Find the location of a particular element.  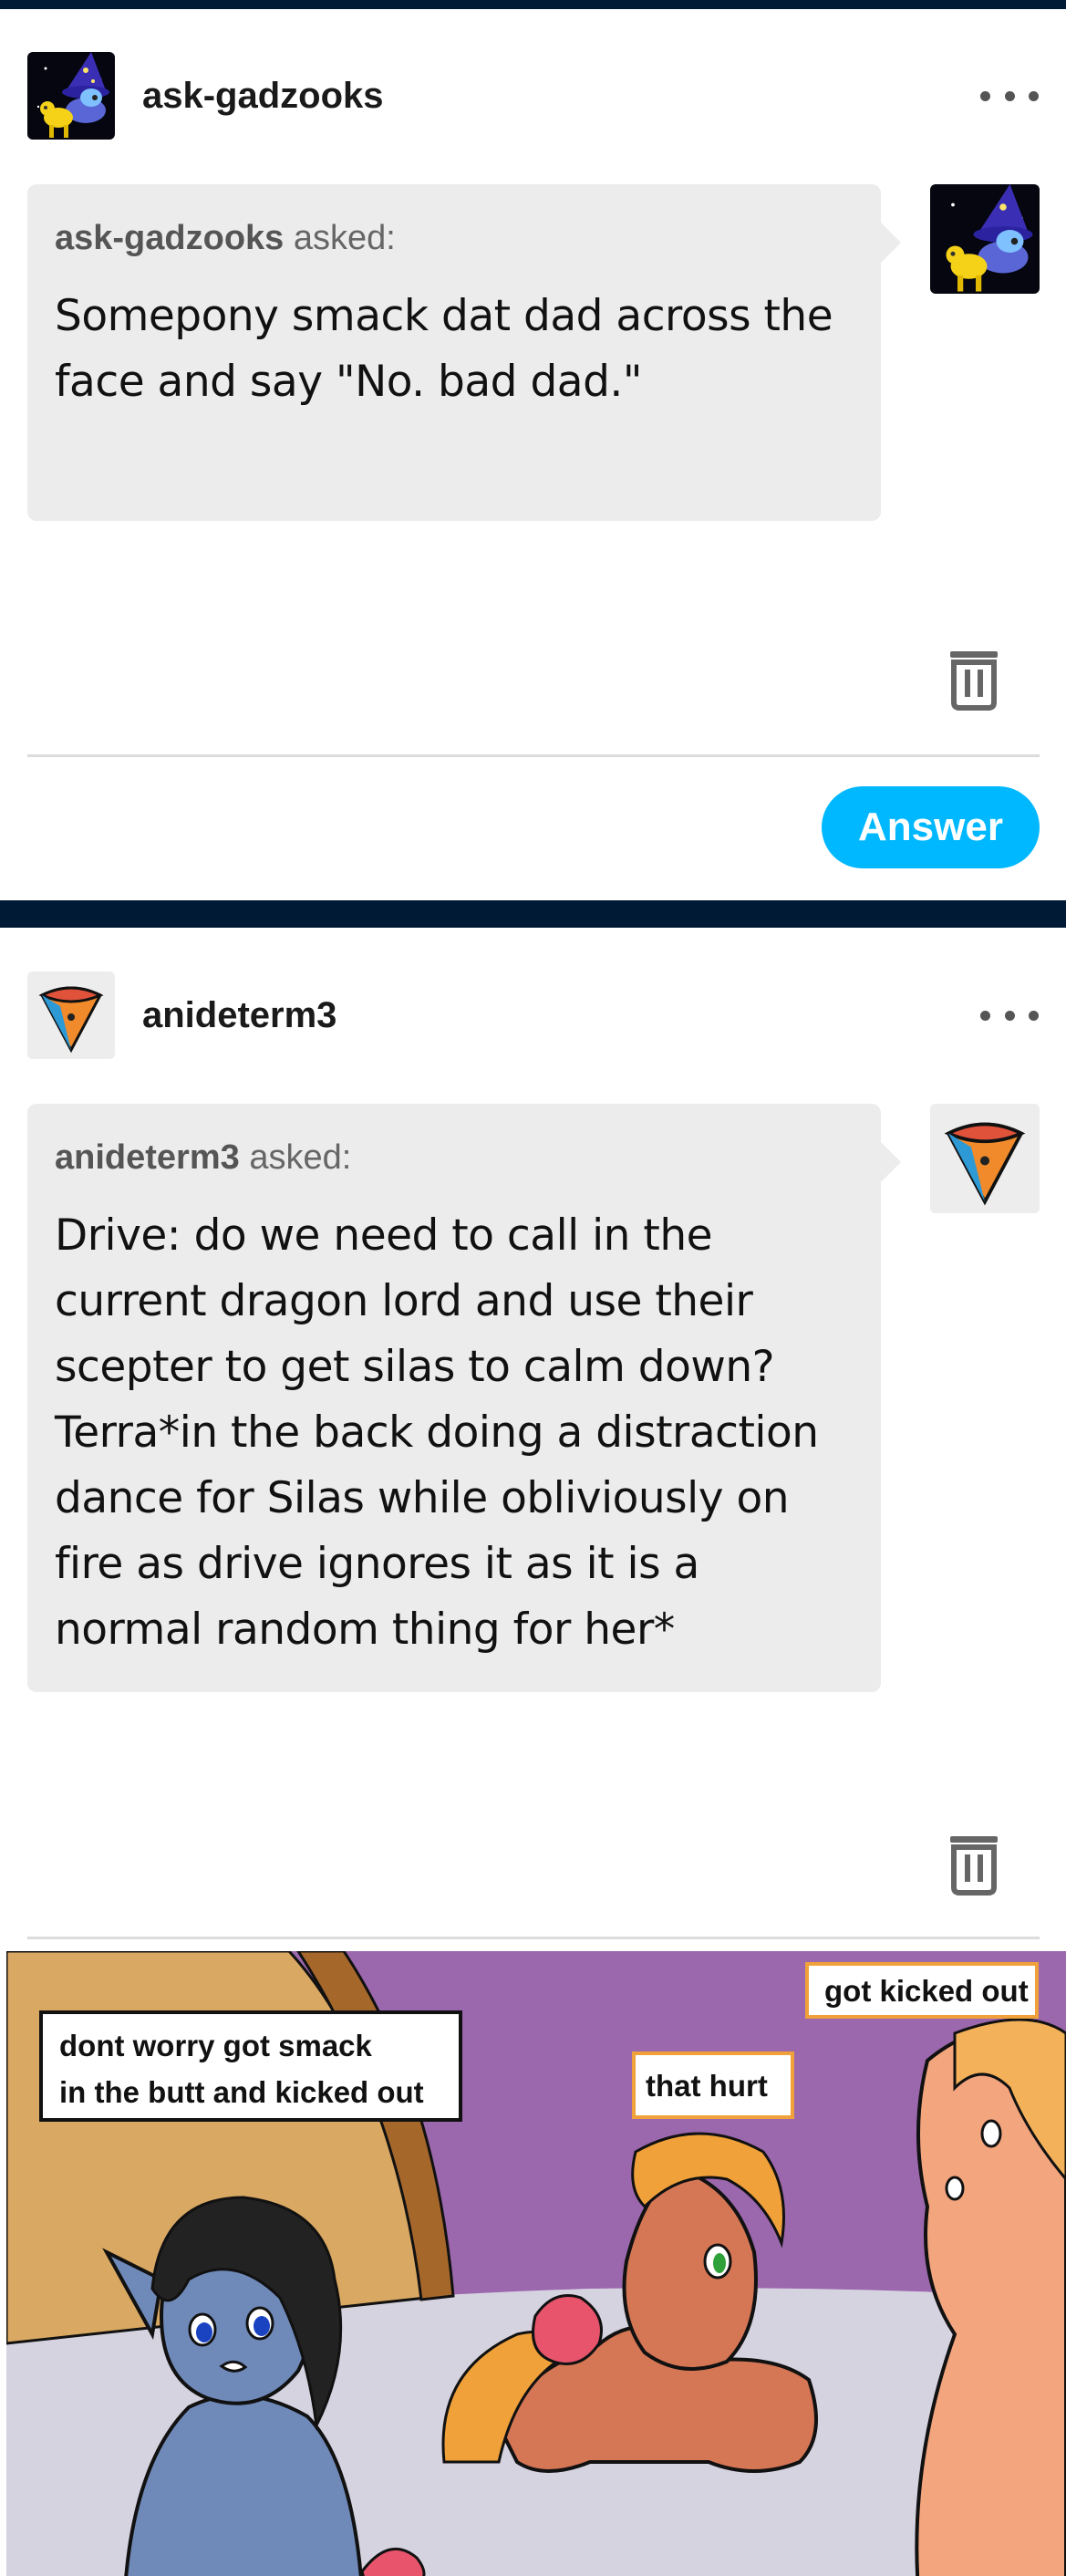

post-header: anideterm3 is located at coordinates (533, 1015).